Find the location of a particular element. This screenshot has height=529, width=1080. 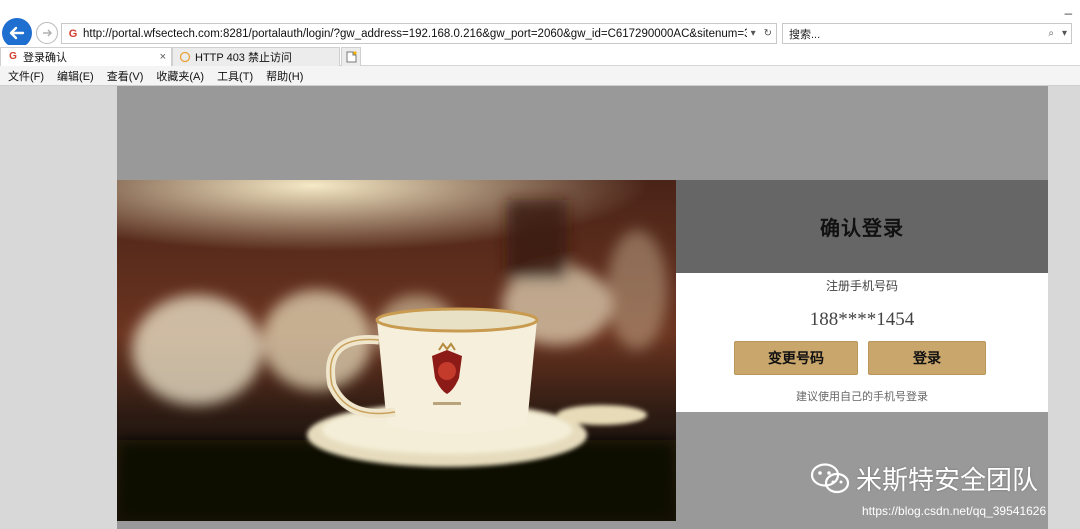

back-button is located at coordinates (17, 33).